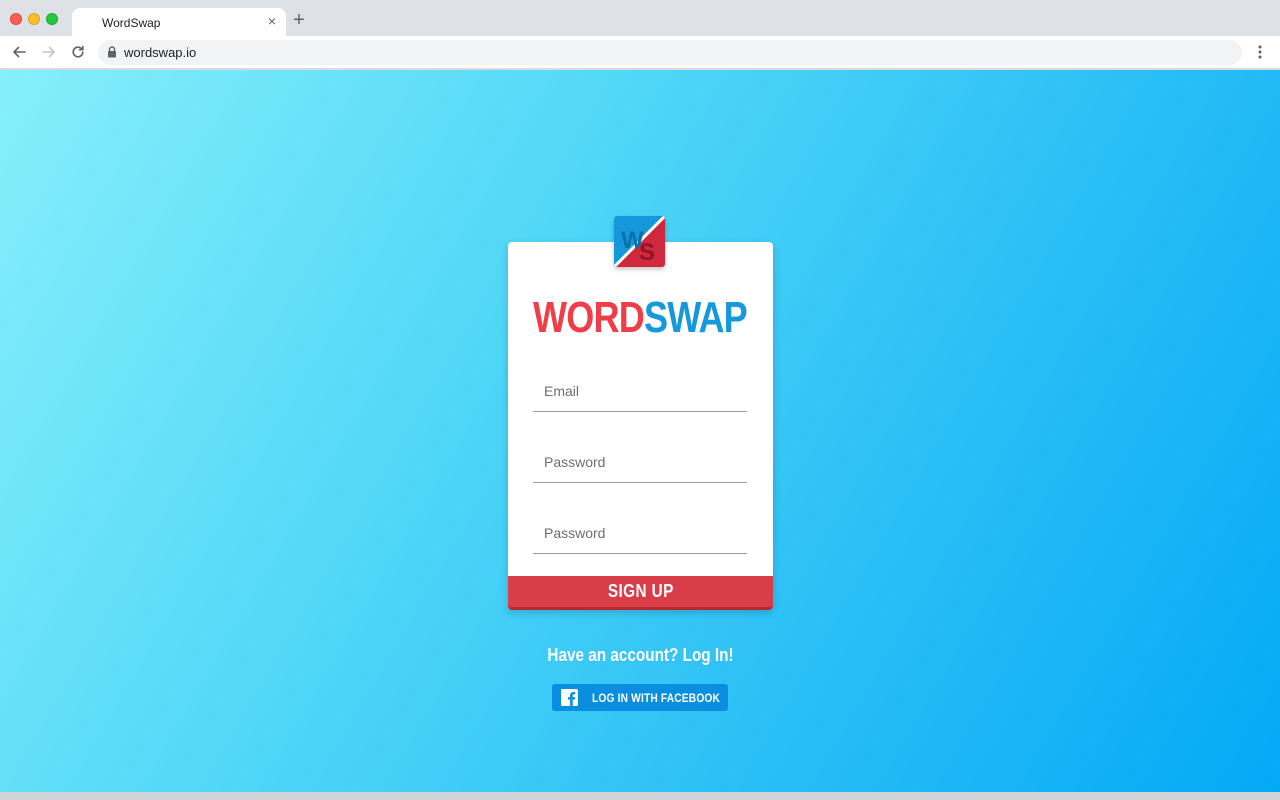 The image size is (1280, 800). I want to click on confirm-password-field, so click(640, 533).